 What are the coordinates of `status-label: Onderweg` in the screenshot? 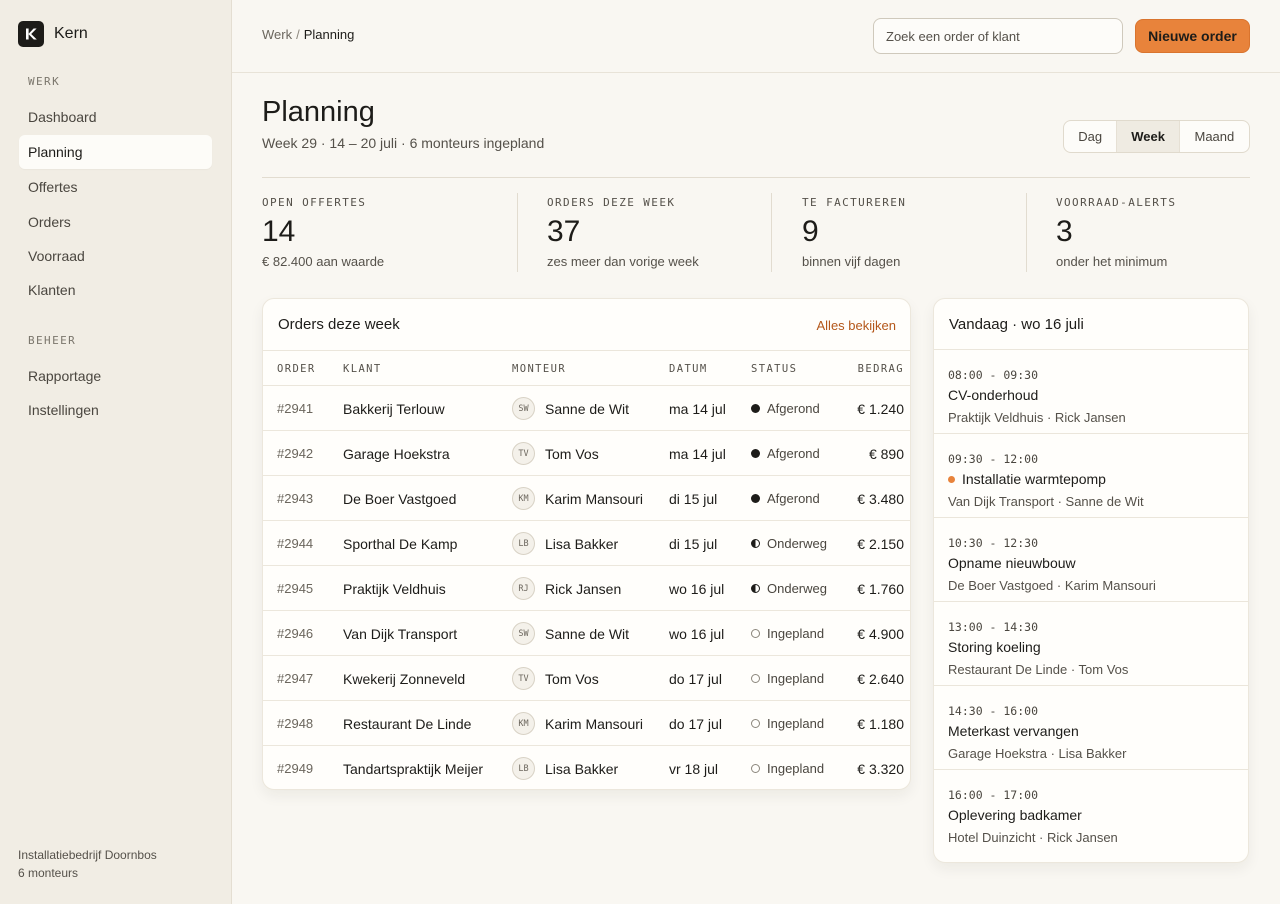 It's located at (797, 543).